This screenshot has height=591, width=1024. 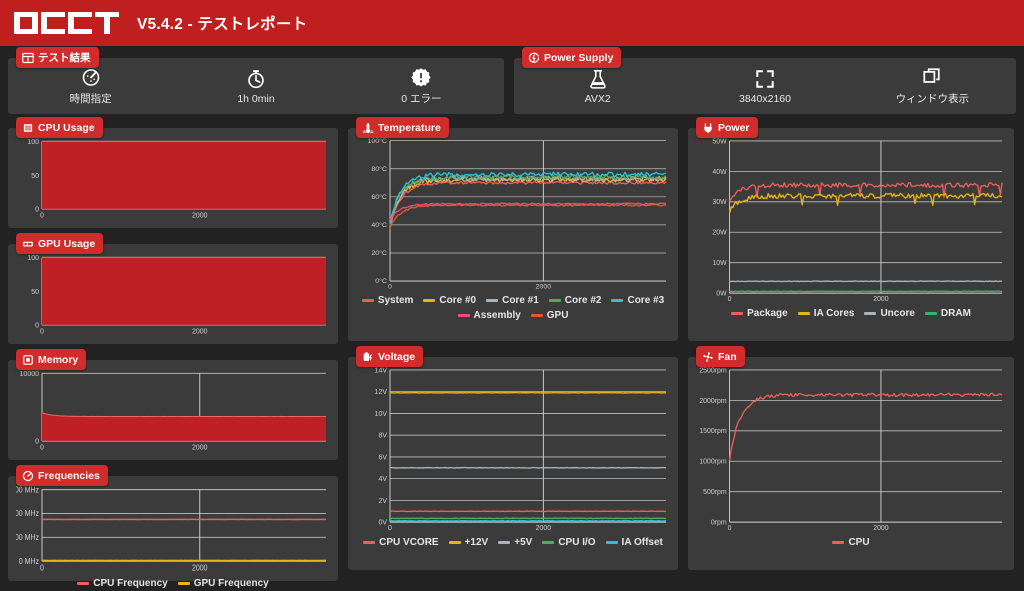 I want to click on svg-text: 10W, so click(x=719, y=263).